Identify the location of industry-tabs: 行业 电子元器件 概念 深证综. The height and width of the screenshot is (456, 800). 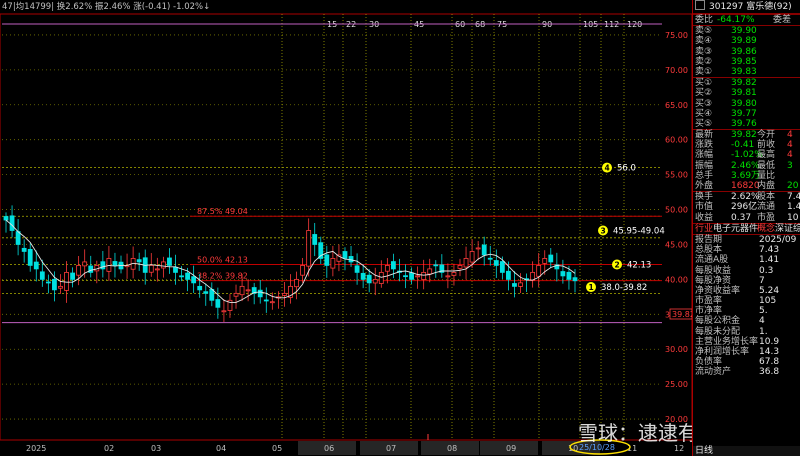
(746, 228).